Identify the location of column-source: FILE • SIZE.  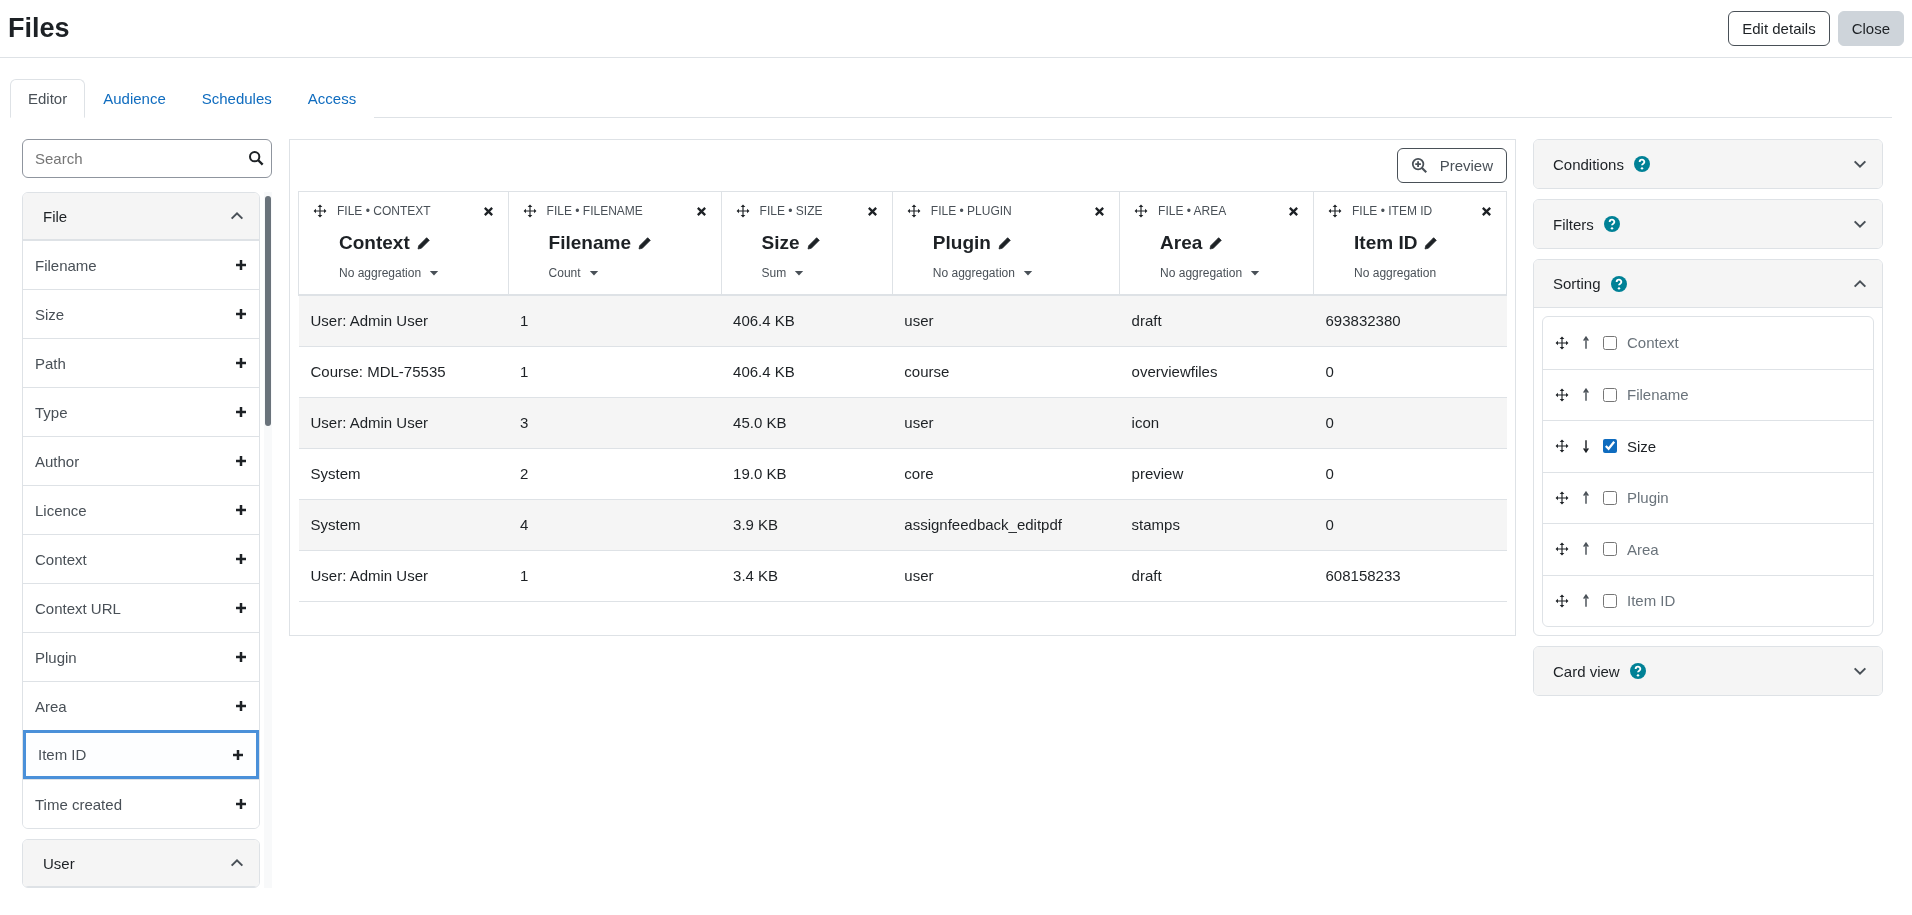
(791, 211).